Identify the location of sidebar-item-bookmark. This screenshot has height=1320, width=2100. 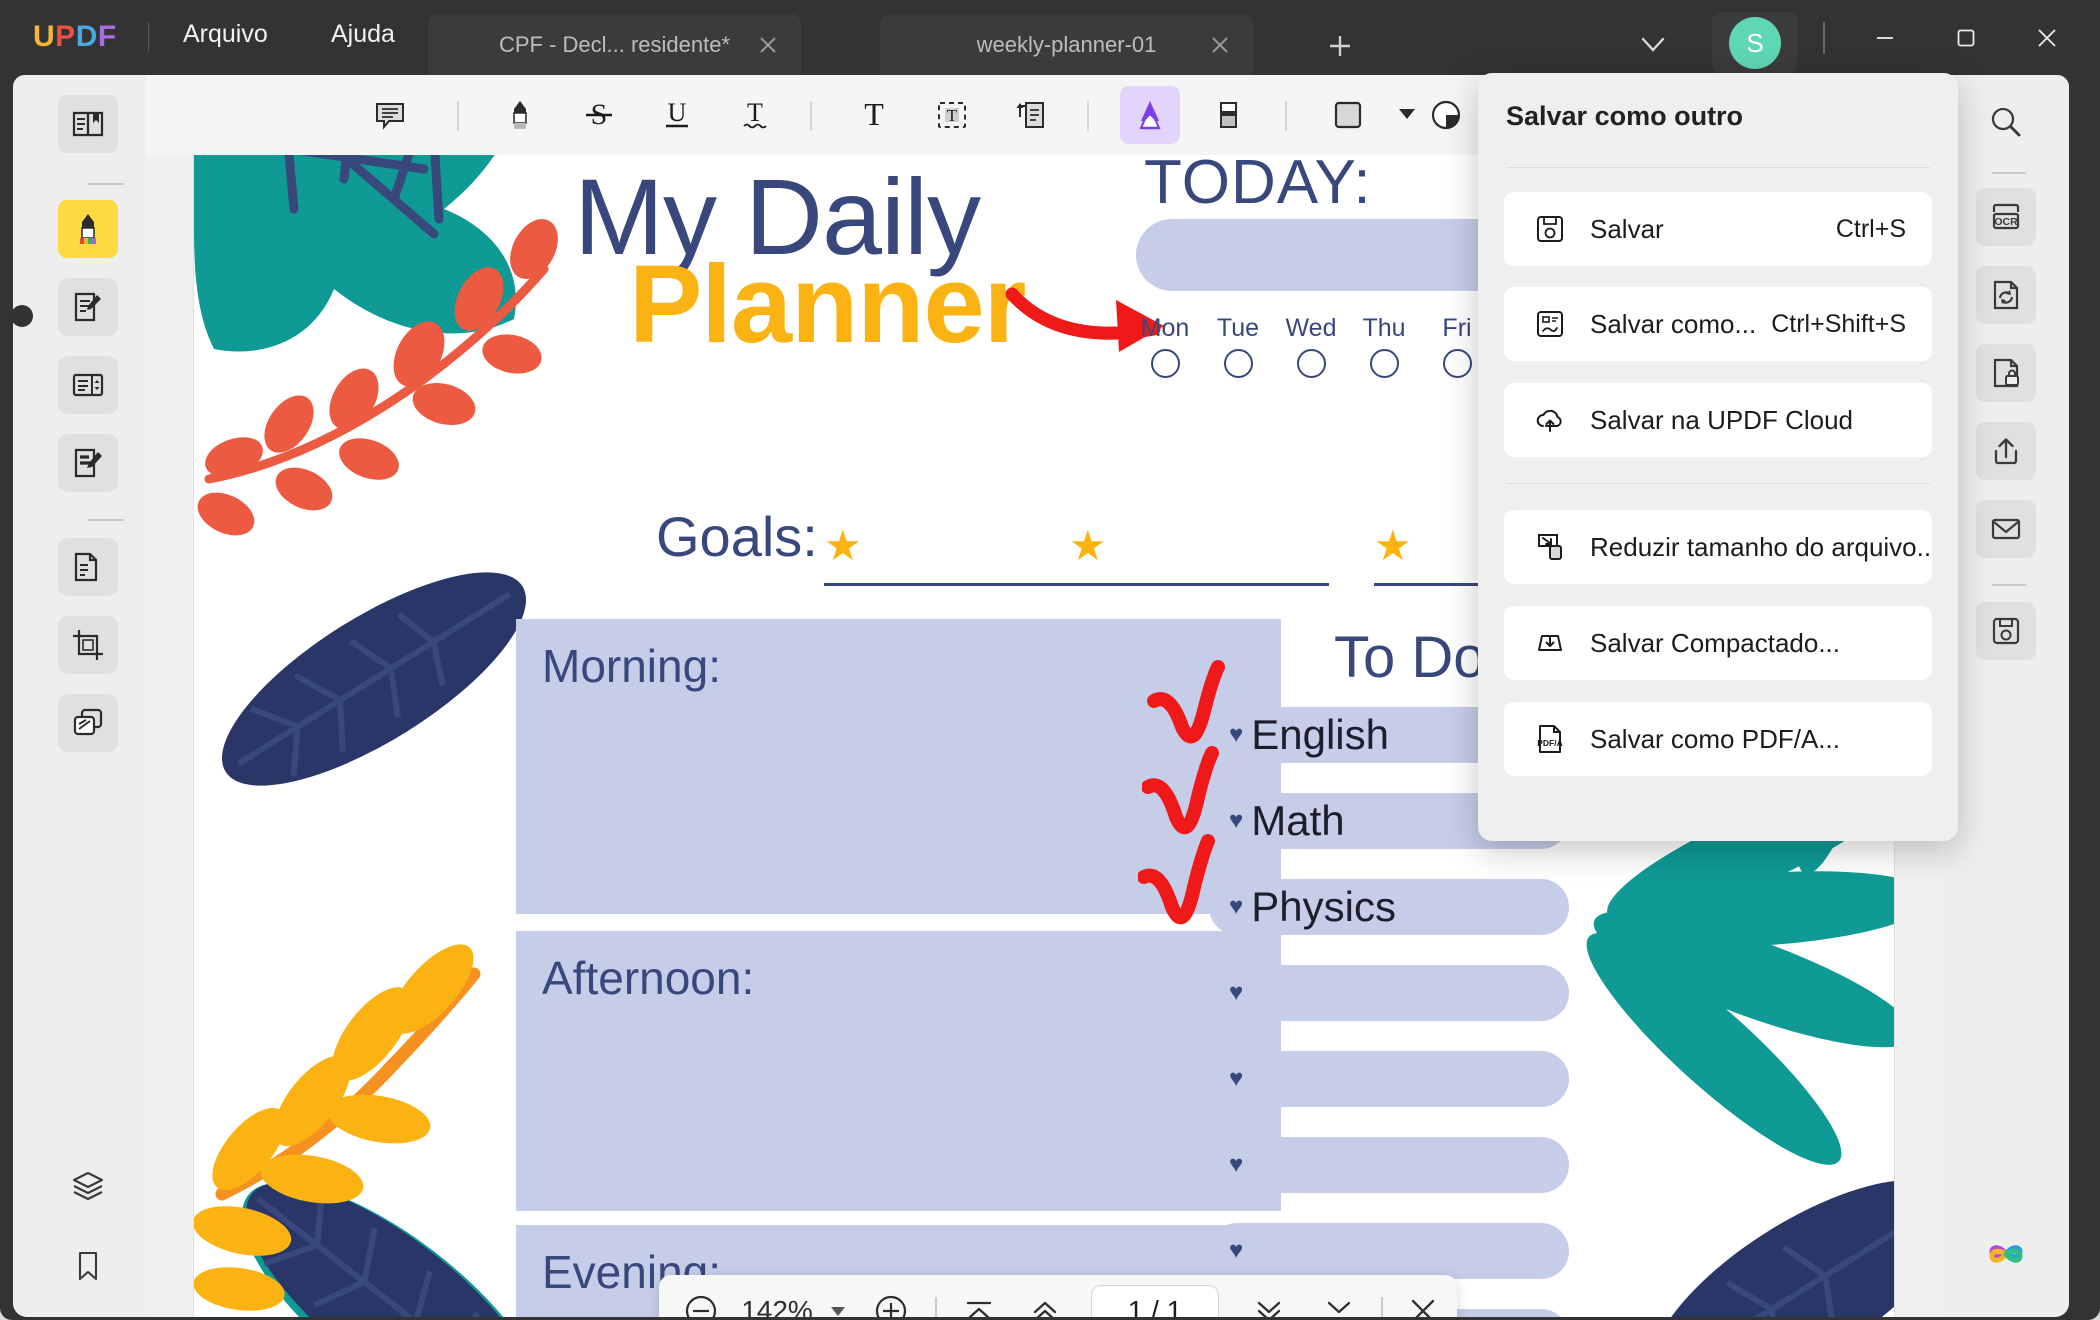
(88, 1266).